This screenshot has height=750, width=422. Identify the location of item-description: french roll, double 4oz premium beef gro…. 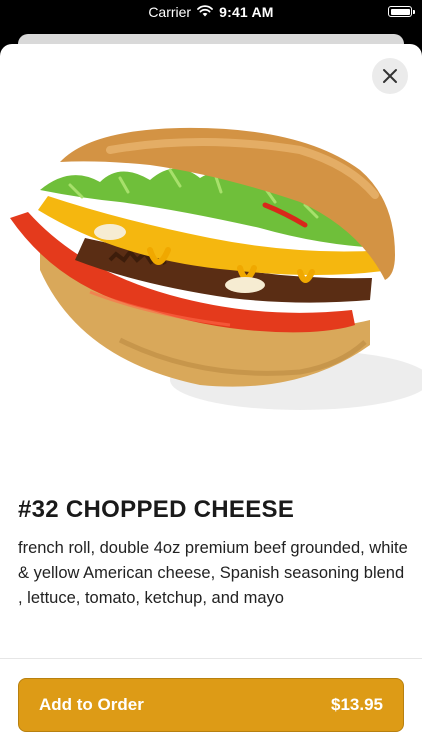
(213, 573).